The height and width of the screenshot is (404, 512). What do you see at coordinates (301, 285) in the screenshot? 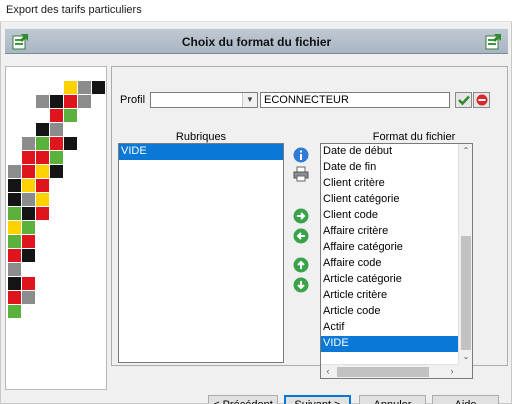
I see `arrow-down-icon` at bounding box center [301, 285].